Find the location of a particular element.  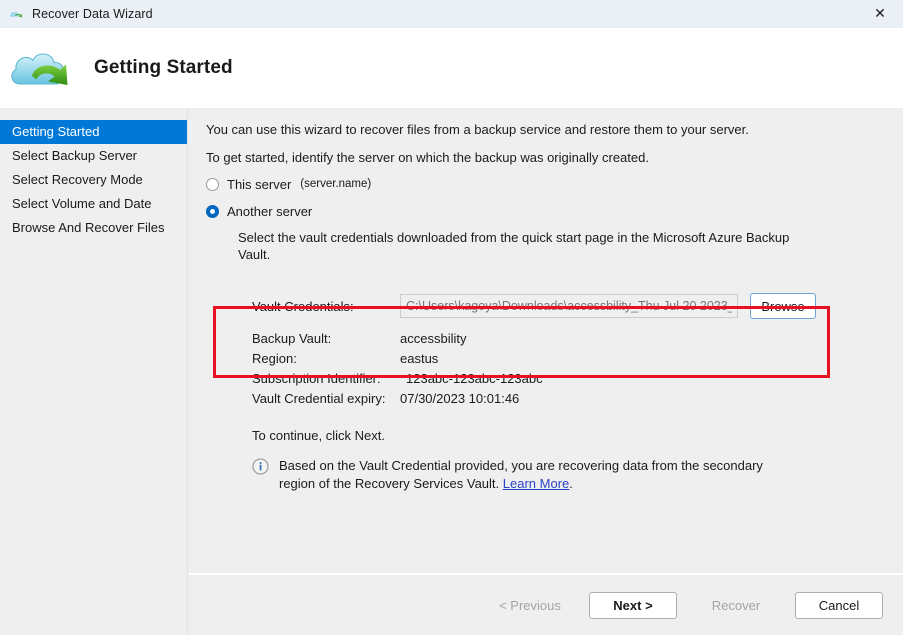

backup-vault-row: Backup Vault: accessbility is located at coordinates (577, 338).